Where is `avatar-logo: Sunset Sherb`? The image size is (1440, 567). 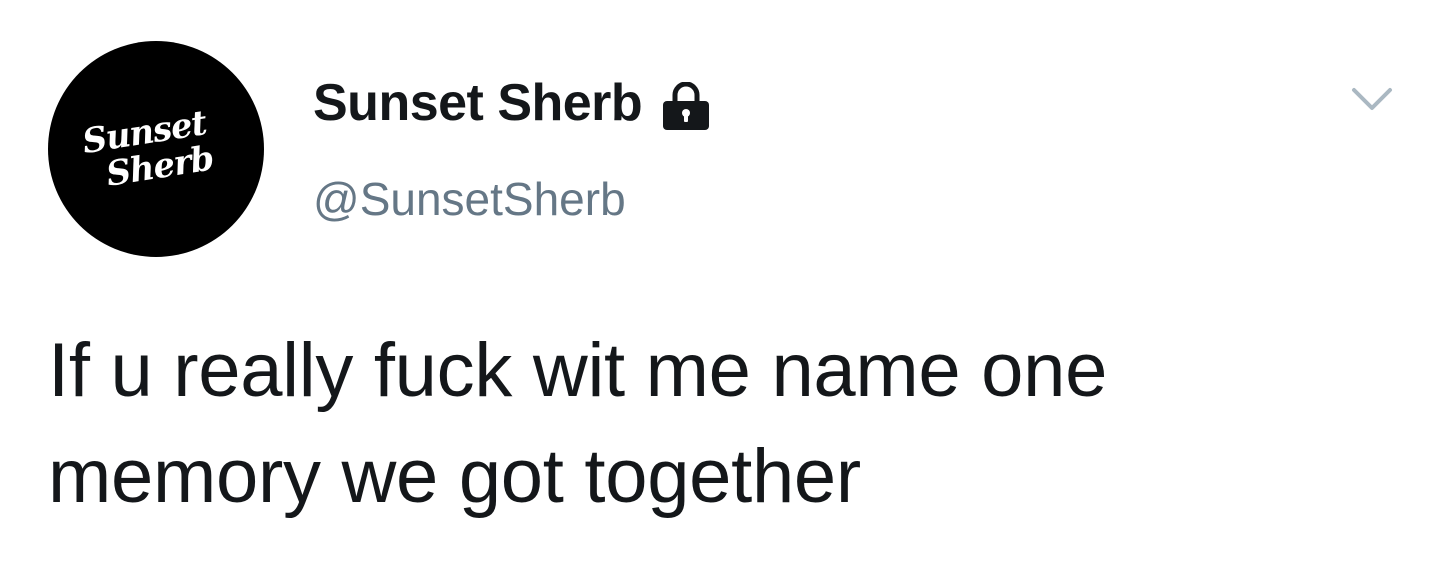
avatar-logo: Sunset Sherb is located at coordinates (156, 149).